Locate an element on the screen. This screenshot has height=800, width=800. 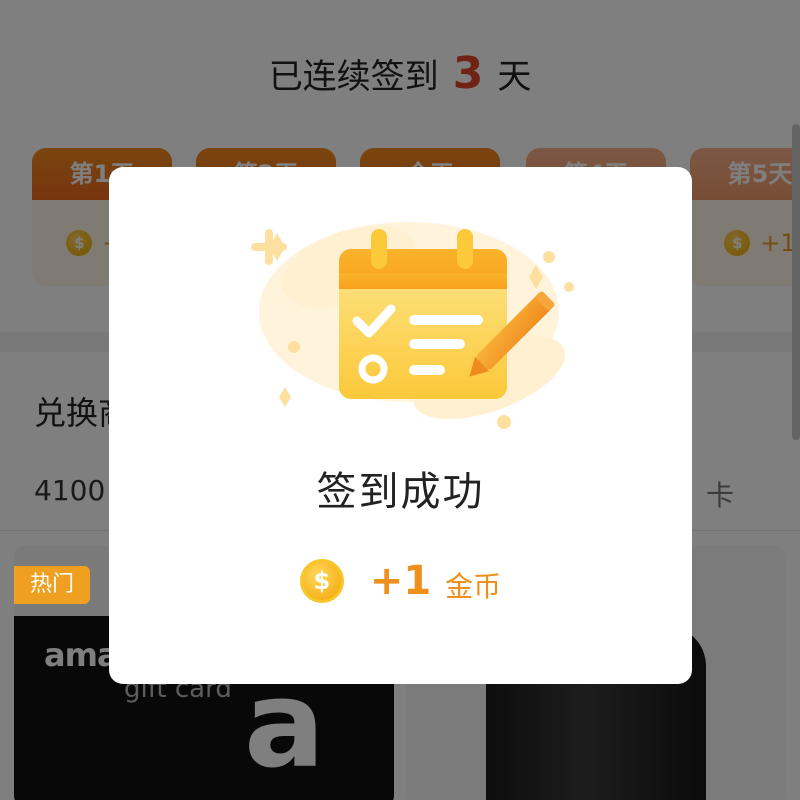
reward-row: $ +1 金币 is located at coordinates (400, 581).